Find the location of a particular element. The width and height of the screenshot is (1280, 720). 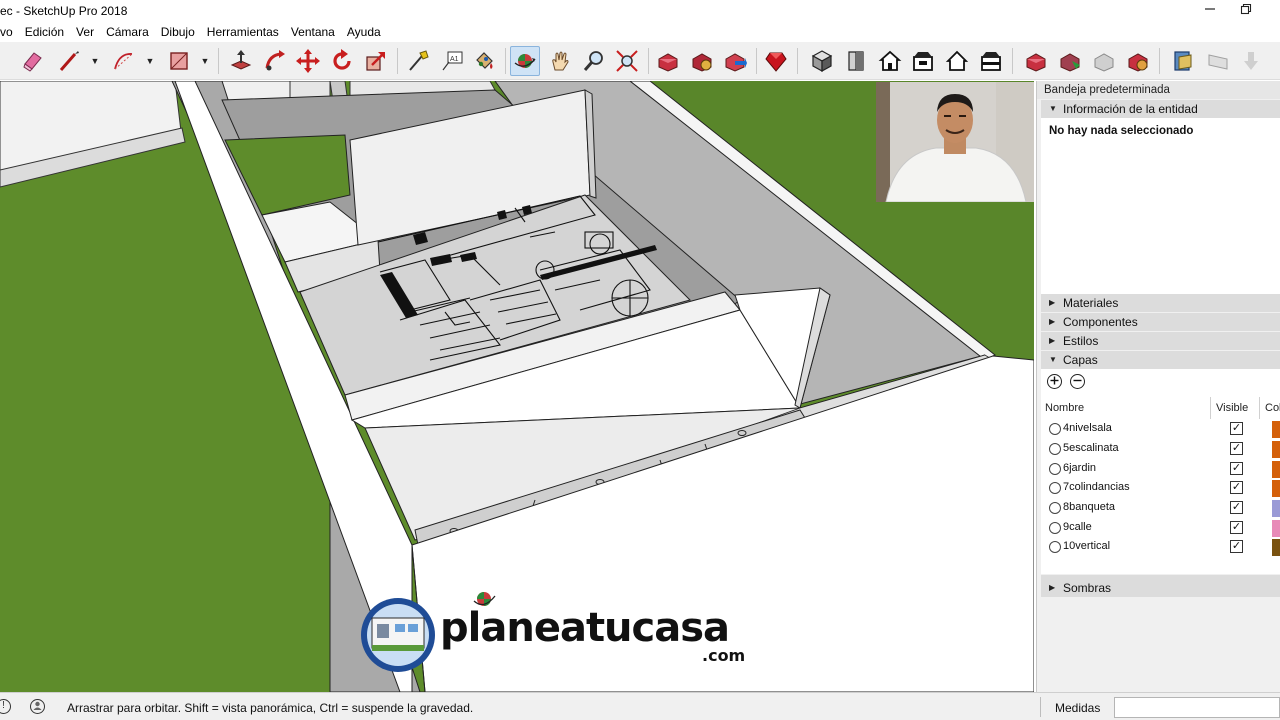

layers-column-visible: Visible is located at coordinates (1232, 408).